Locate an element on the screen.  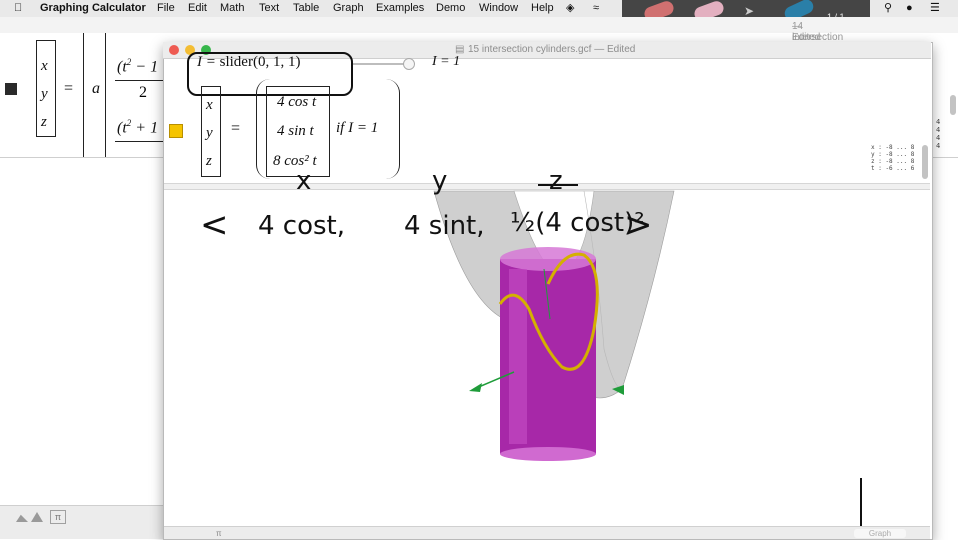
handwritten-open-bracket: < is located at coordinates (214, 225).